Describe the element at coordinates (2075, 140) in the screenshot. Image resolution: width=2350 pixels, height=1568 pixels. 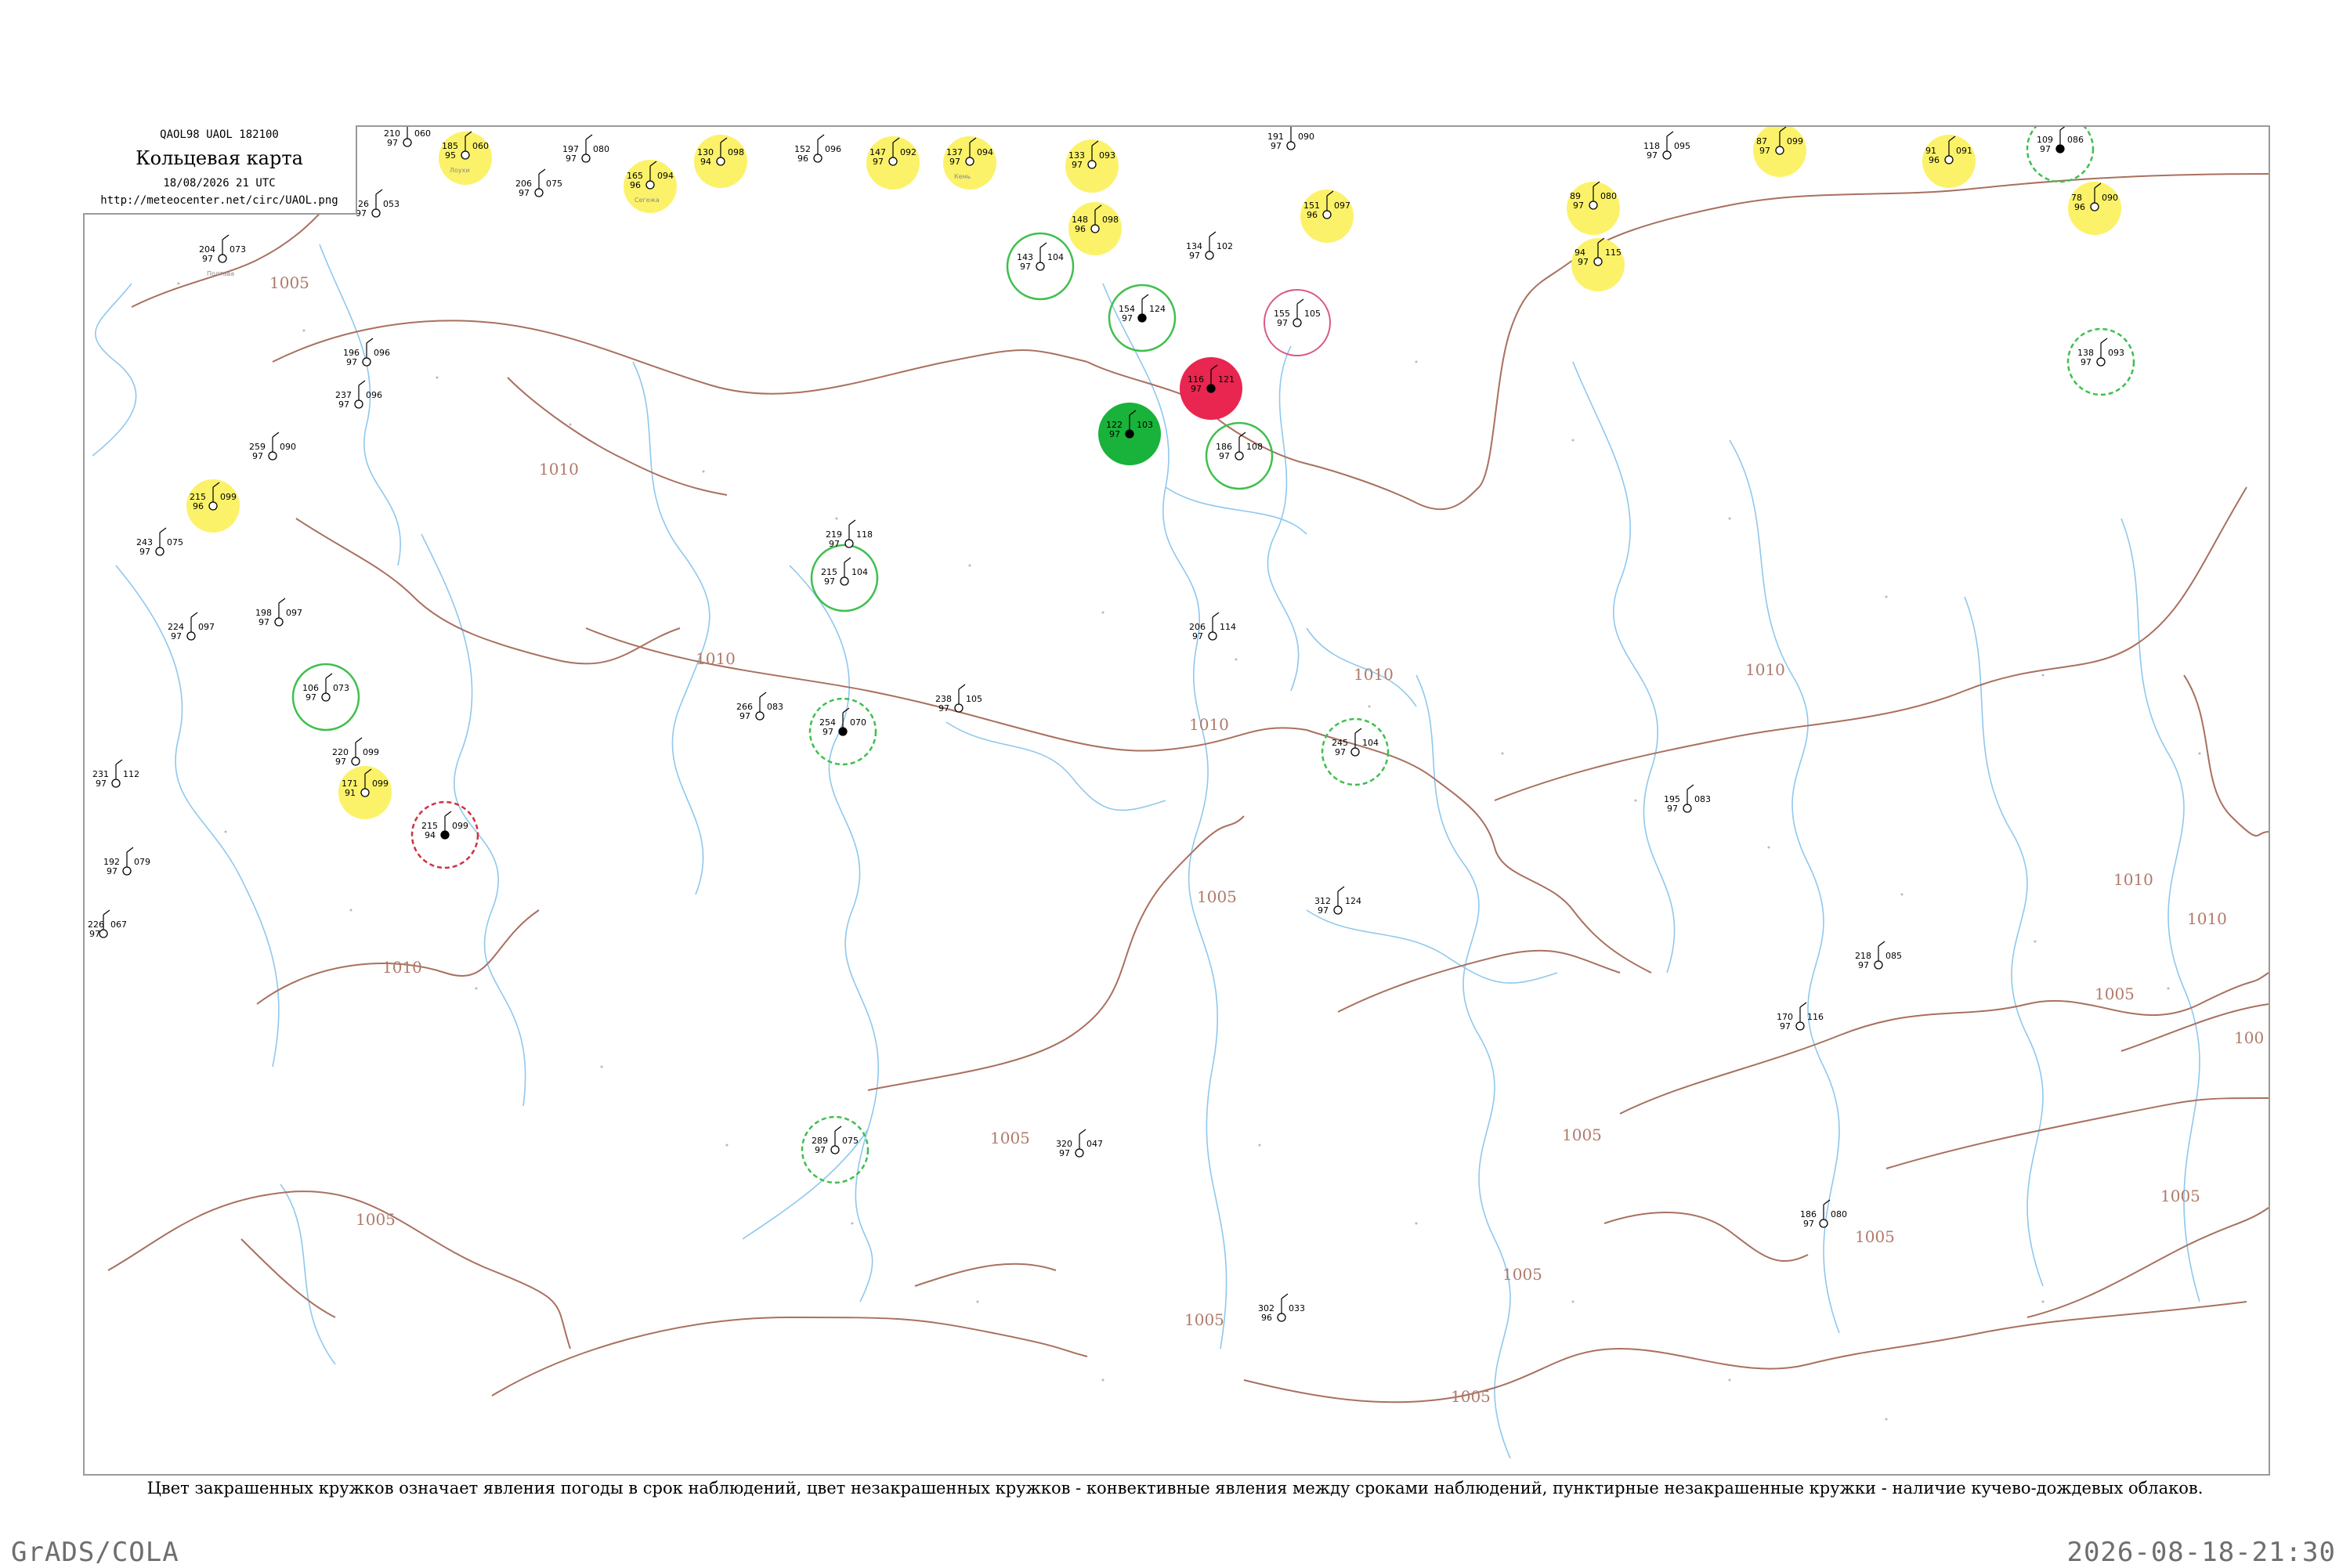
I see `station-pressure: 086` at that location.